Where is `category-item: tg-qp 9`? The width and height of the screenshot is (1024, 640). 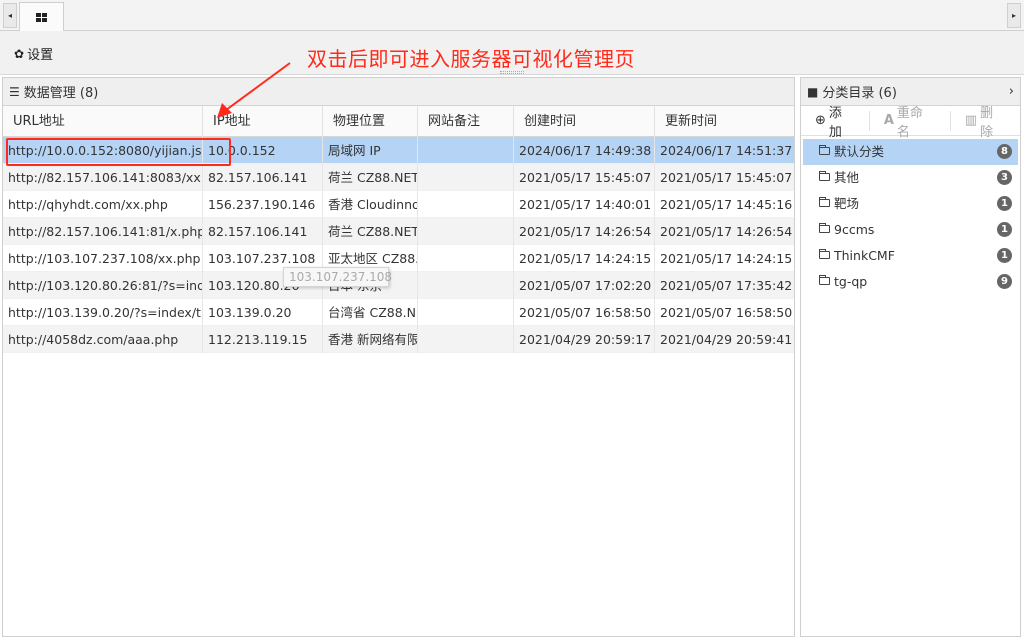 category-item: tg-qp 9 is located at coordinates (910, 282).